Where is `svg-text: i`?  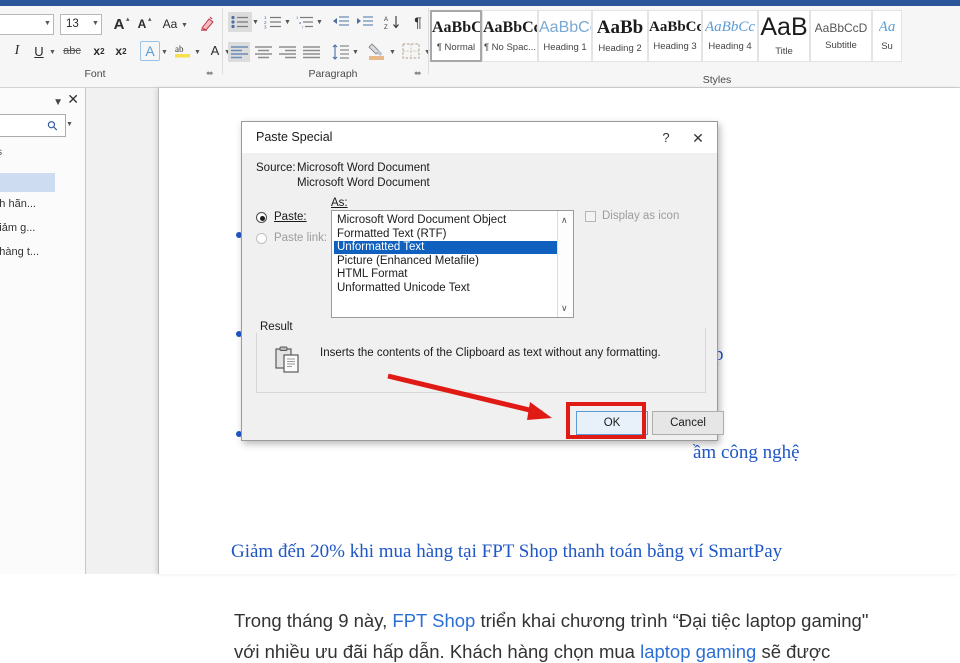 svg-text: i is located at coordinates (302, 27).